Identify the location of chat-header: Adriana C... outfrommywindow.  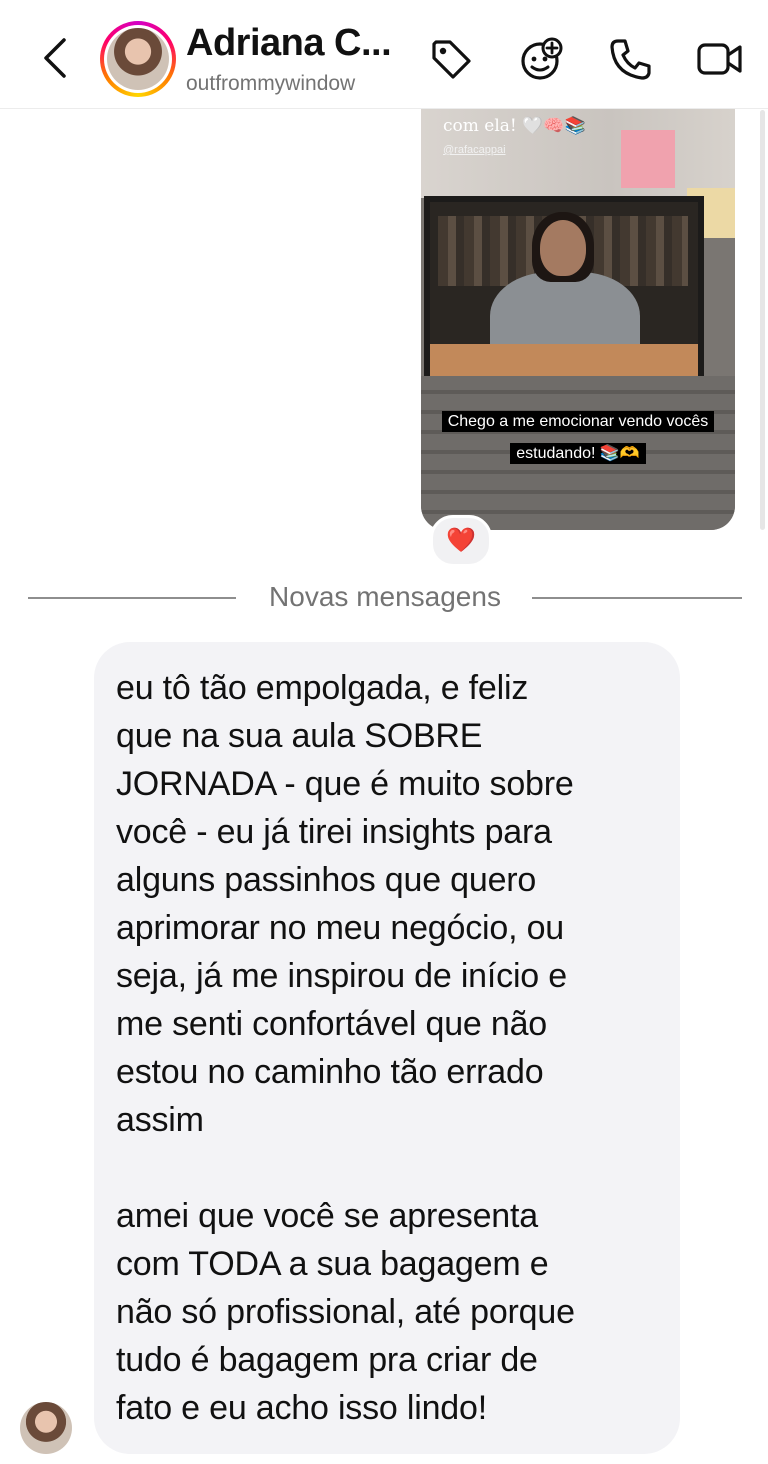
(384, 54).